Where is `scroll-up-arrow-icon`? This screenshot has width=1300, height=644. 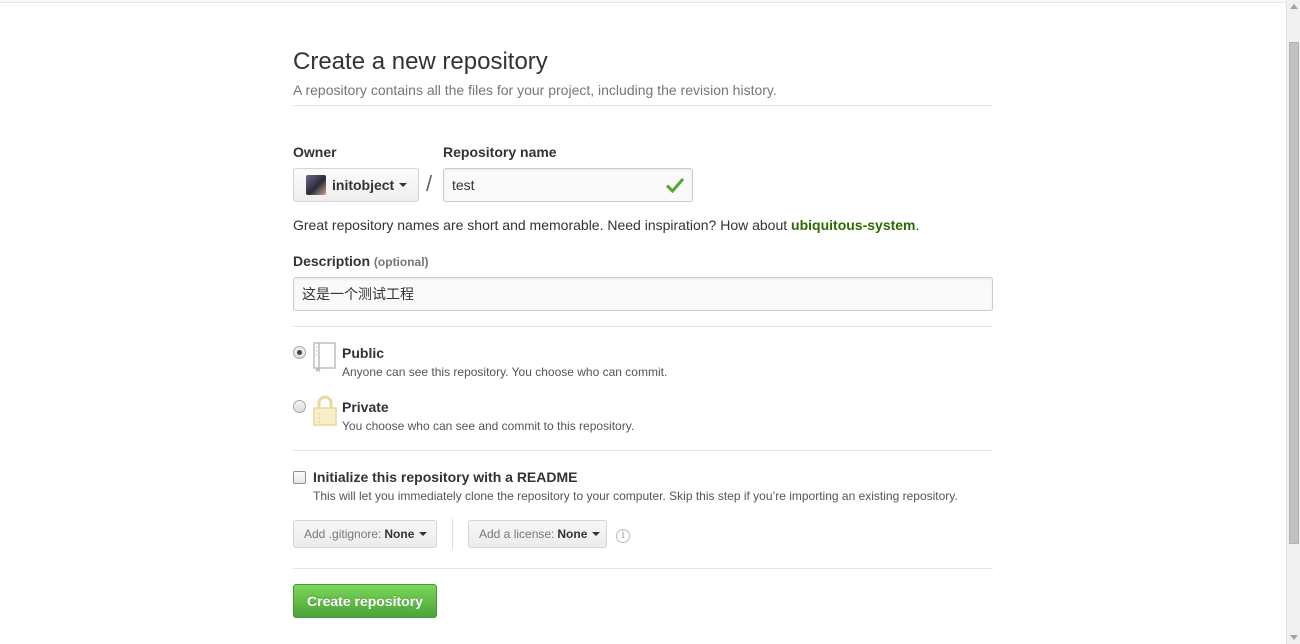
scroll-up-arrow-icon is located at coordinates (1294, 6).